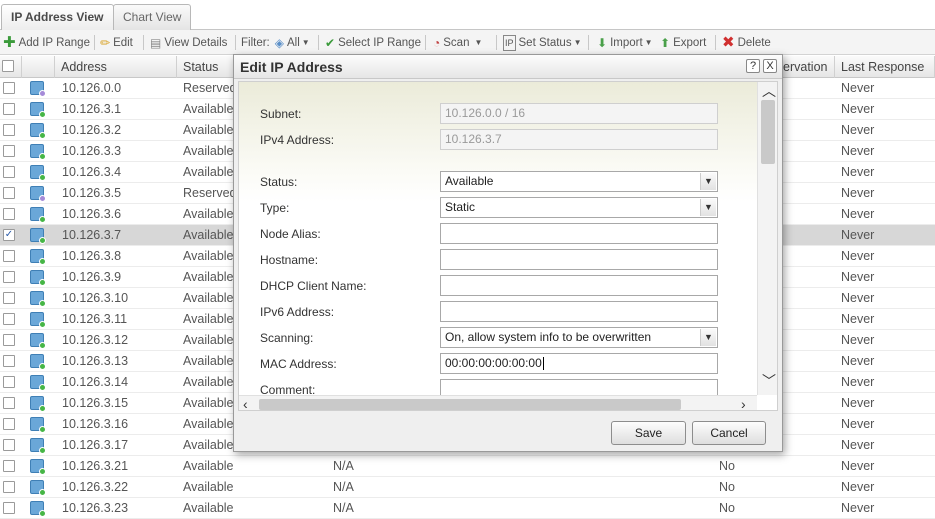  I want to click on hostname-input, so click(579, 259).